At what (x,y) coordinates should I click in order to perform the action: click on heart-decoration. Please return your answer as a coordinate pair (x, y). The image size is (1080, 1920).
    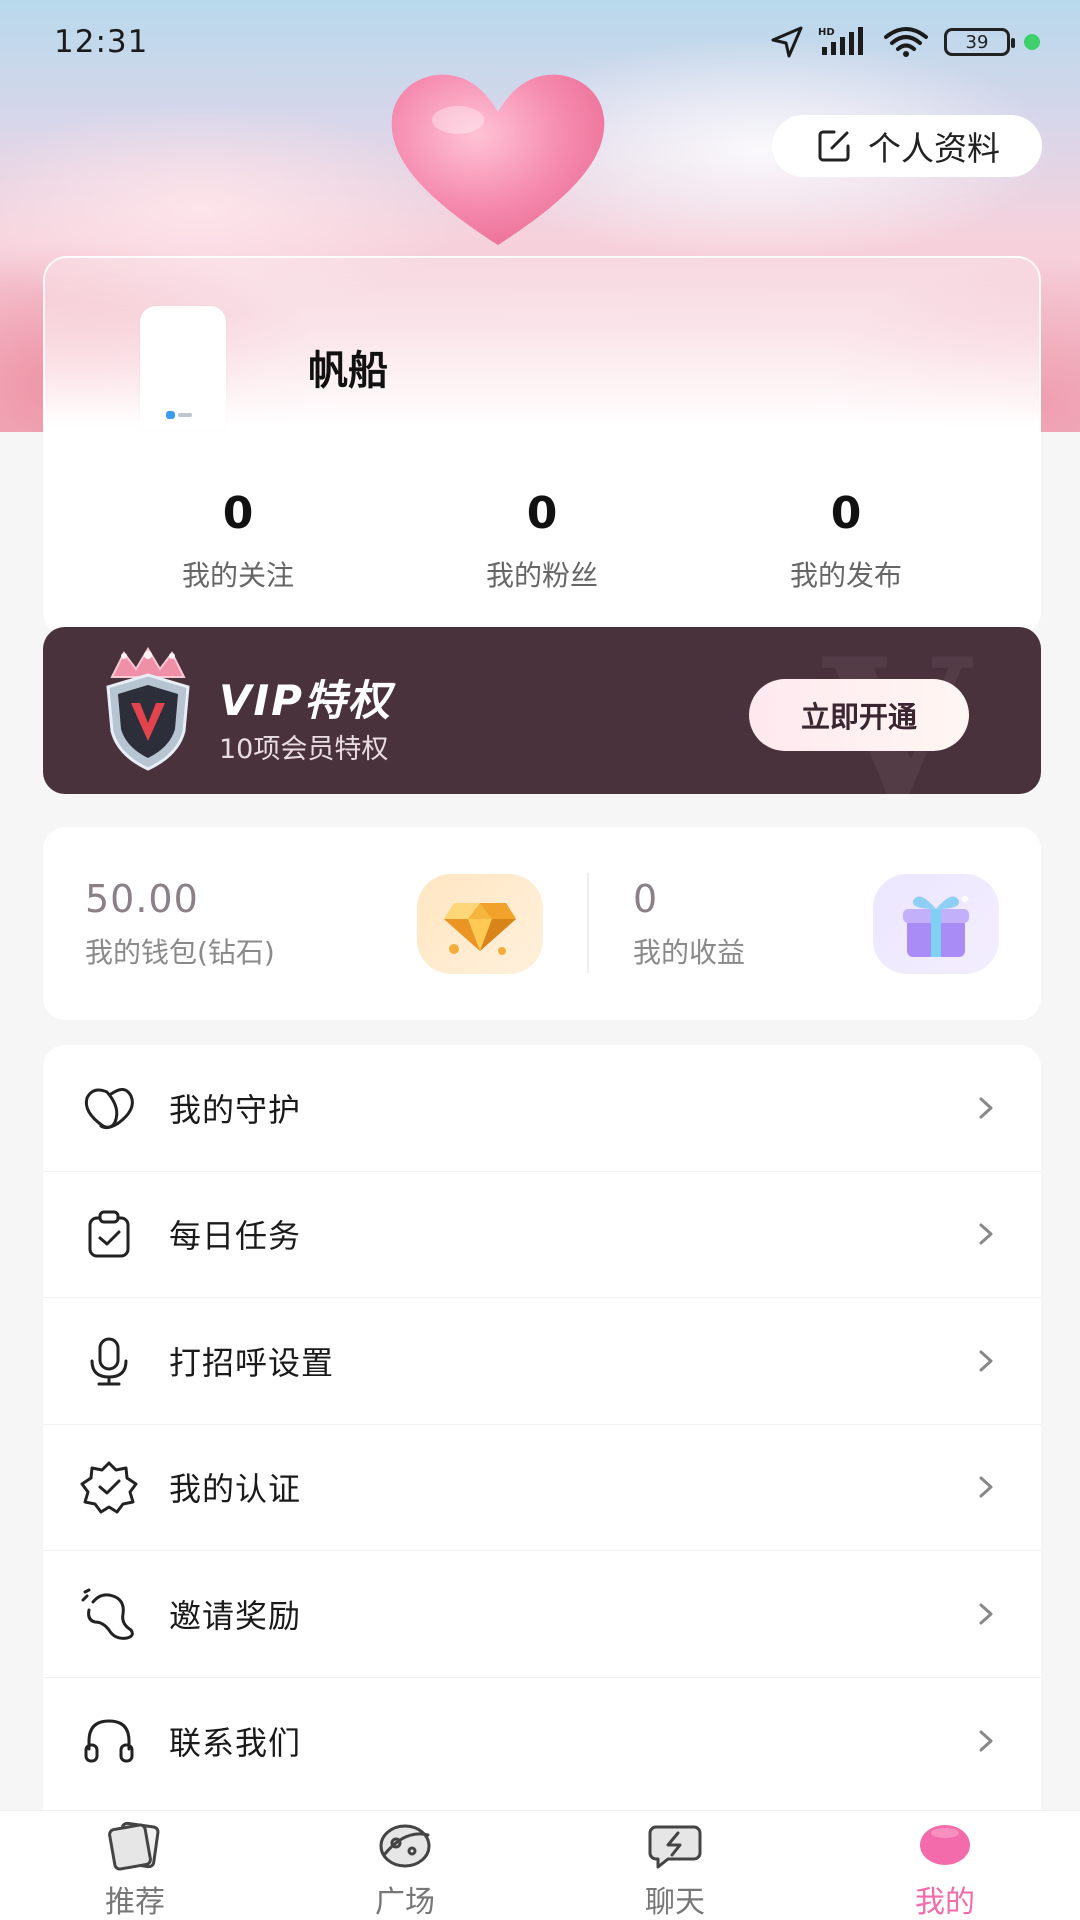
    Looking at the image, I should click on (498, 160).